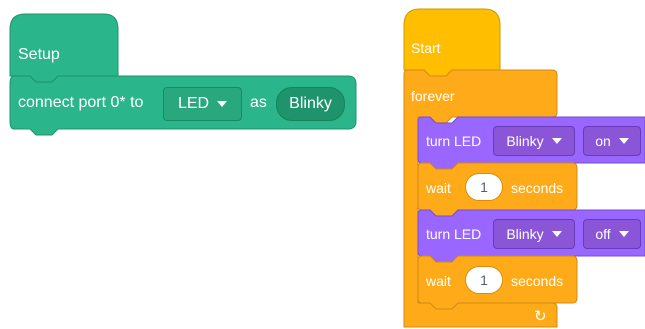 This screenshot has height=329, width=645. Describe the element at coordinates (603, 234) in the screenshot. I see `led-state-value: off` at that location.